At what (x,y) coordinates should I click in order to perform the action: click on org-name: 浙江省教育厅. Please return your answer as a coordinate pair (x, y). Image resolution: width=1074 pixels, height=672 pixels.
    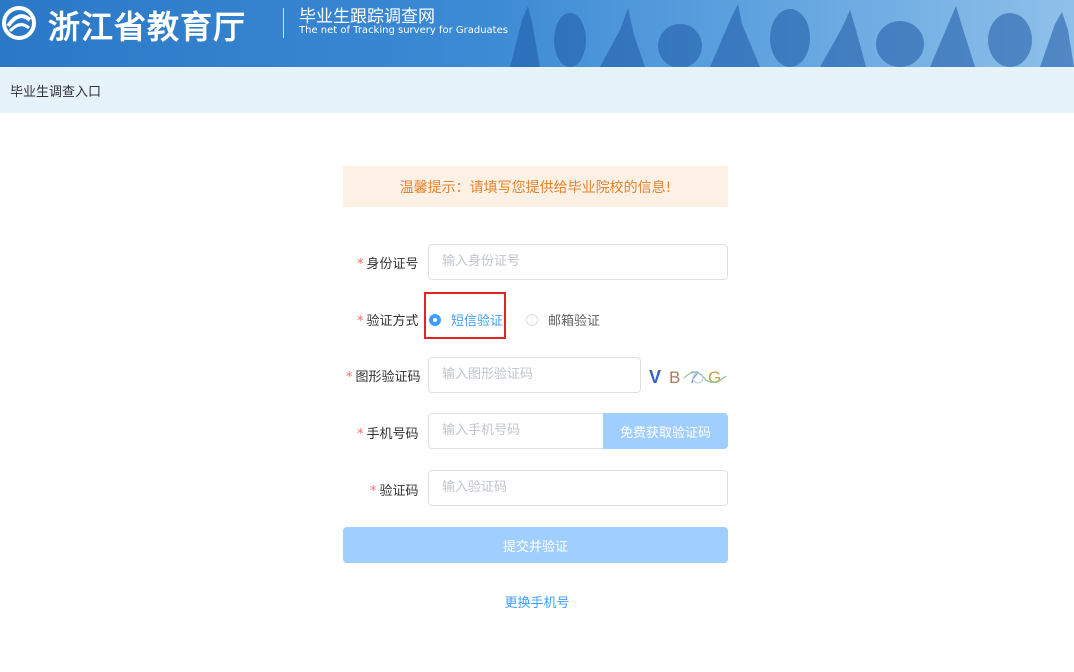
    Looking at the image, I should click on (147, 27).